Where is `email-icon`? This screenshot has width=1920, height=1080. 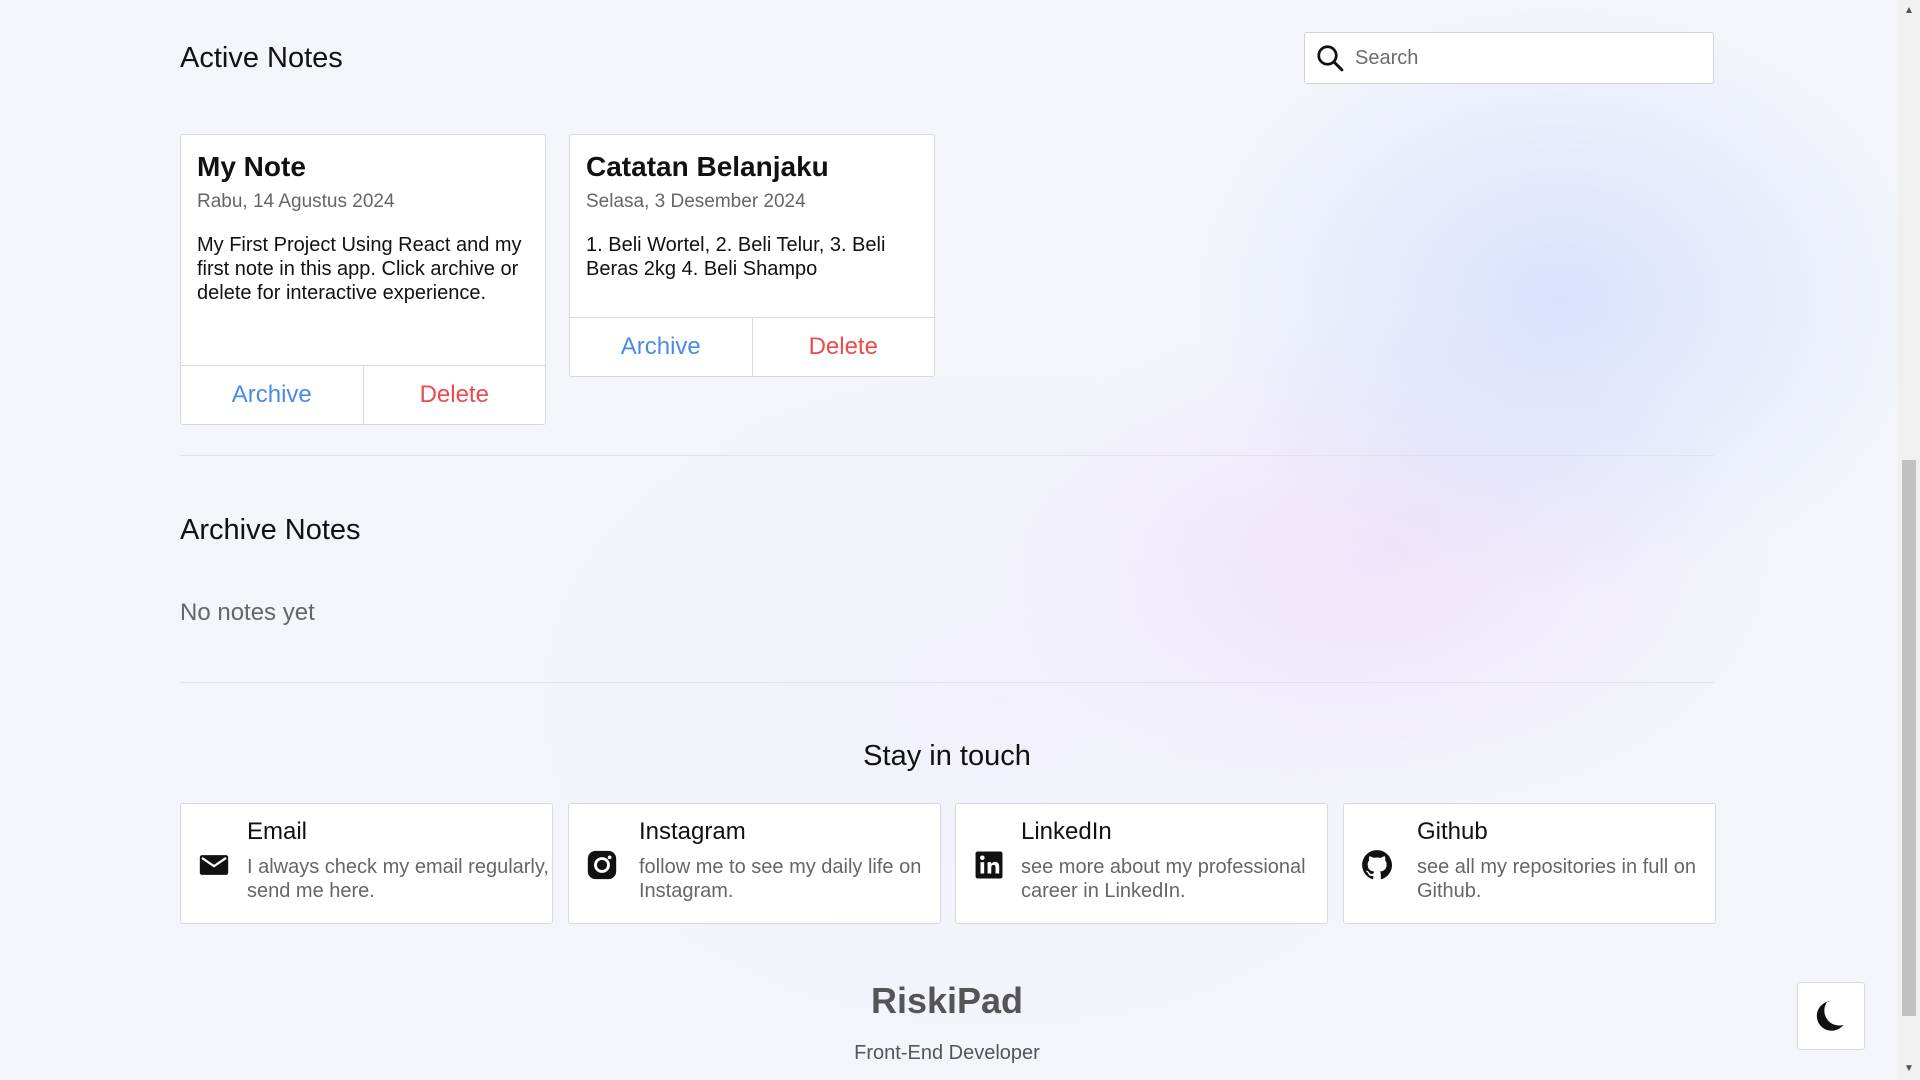
email-icon is located at coordinates (214, 865).